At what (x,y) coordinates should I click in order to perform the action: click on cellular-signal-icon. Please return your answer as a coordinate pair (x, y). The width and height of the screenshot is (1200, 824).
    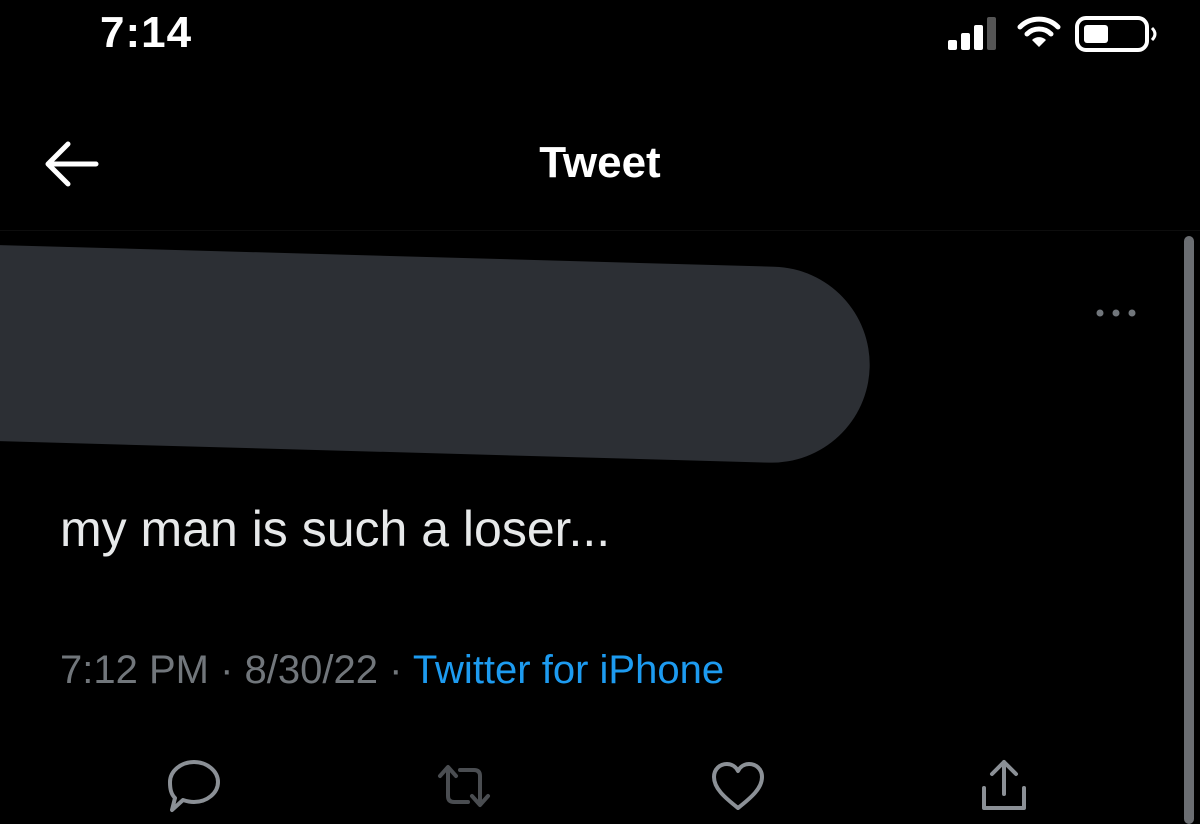
    Looking at the image, I should click on (976, 32).